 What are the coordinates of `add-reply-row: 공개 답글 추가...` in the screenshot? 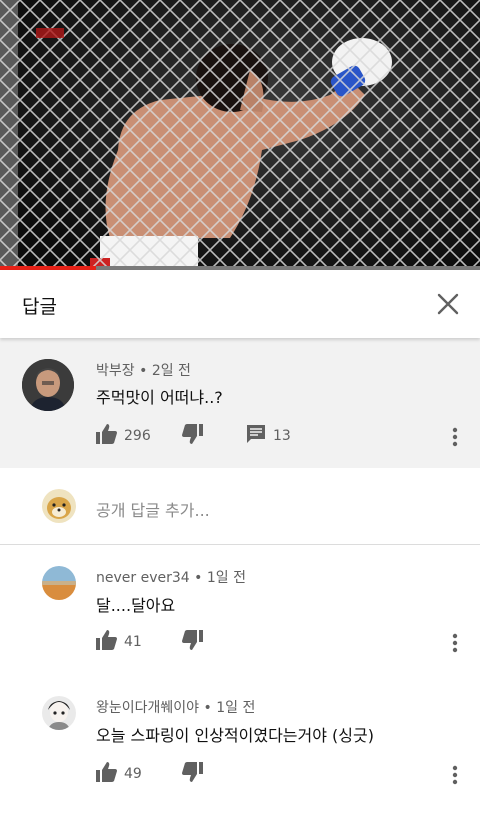 It's located at (240, 506).